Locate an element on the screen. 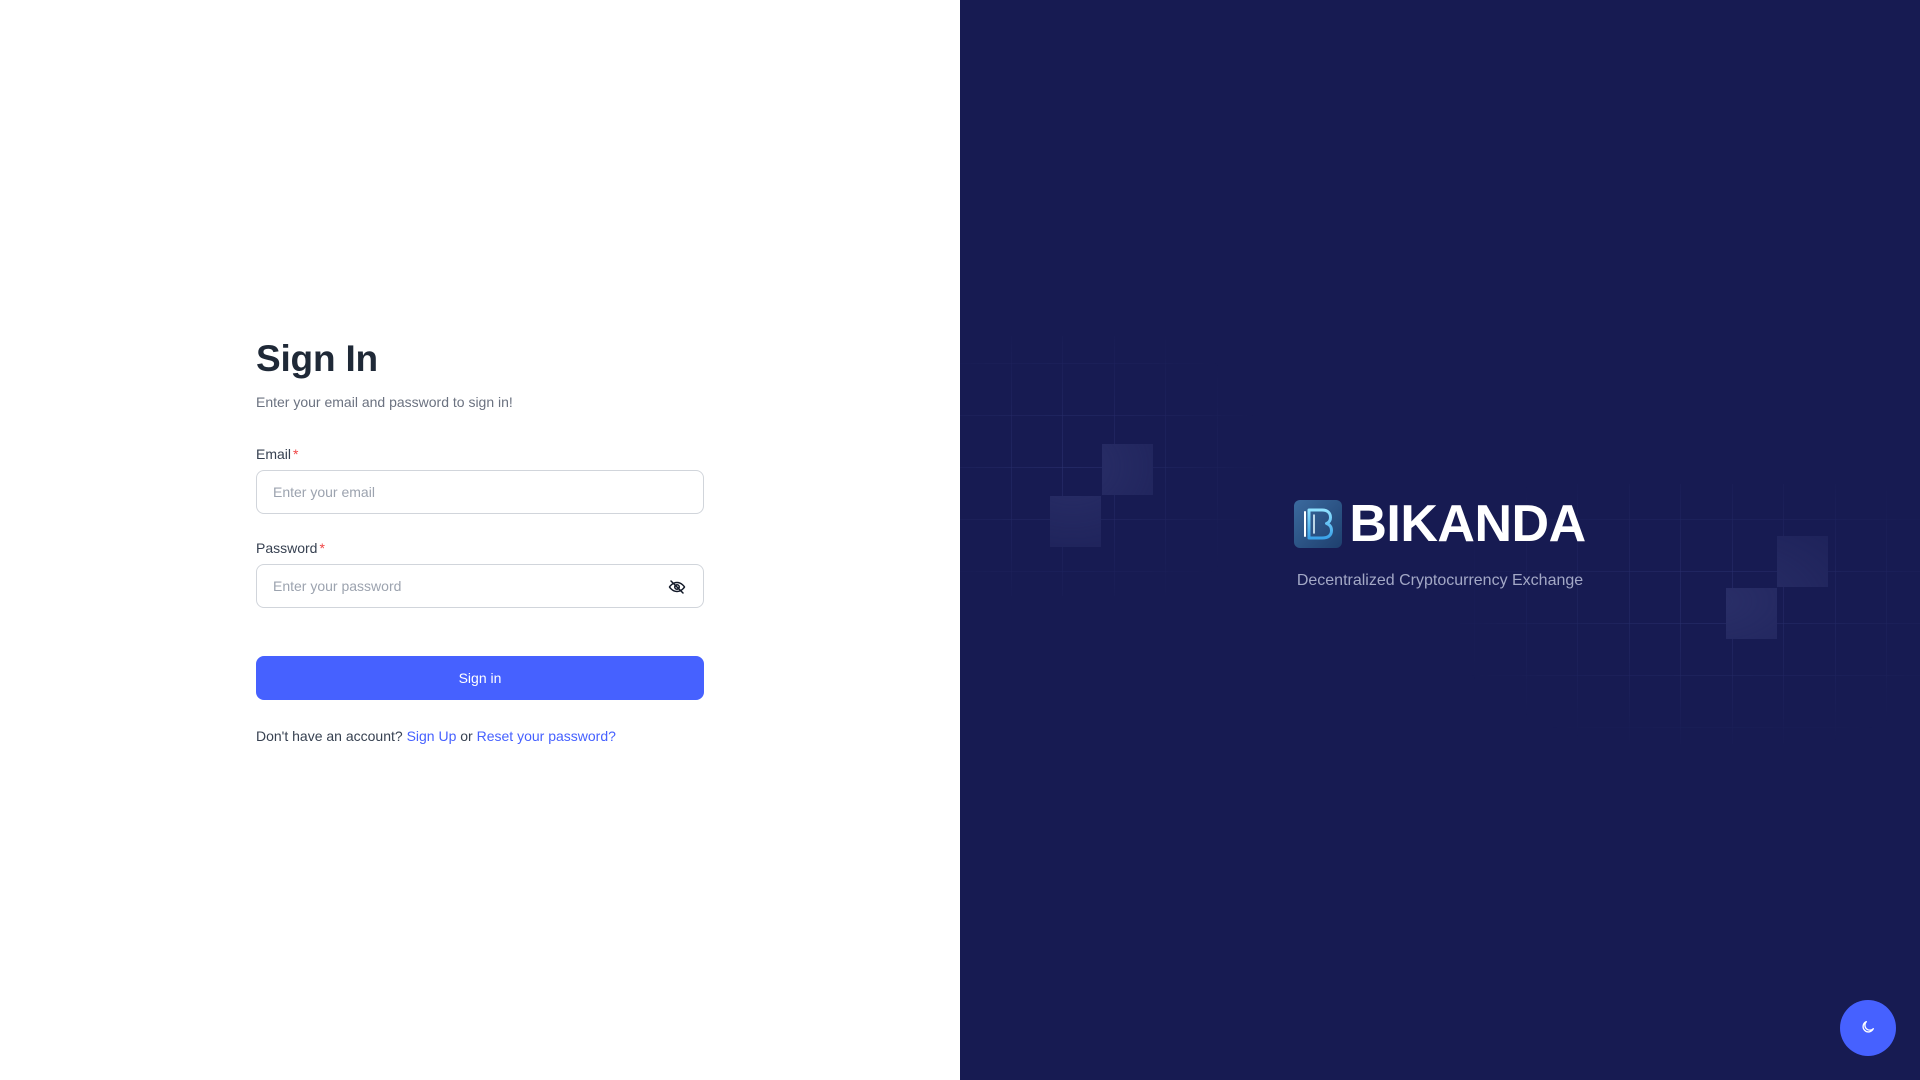 The width and height of the screenshot is (1920, 1080). theme-toggle-button is located at coordinates (1868, 1028).